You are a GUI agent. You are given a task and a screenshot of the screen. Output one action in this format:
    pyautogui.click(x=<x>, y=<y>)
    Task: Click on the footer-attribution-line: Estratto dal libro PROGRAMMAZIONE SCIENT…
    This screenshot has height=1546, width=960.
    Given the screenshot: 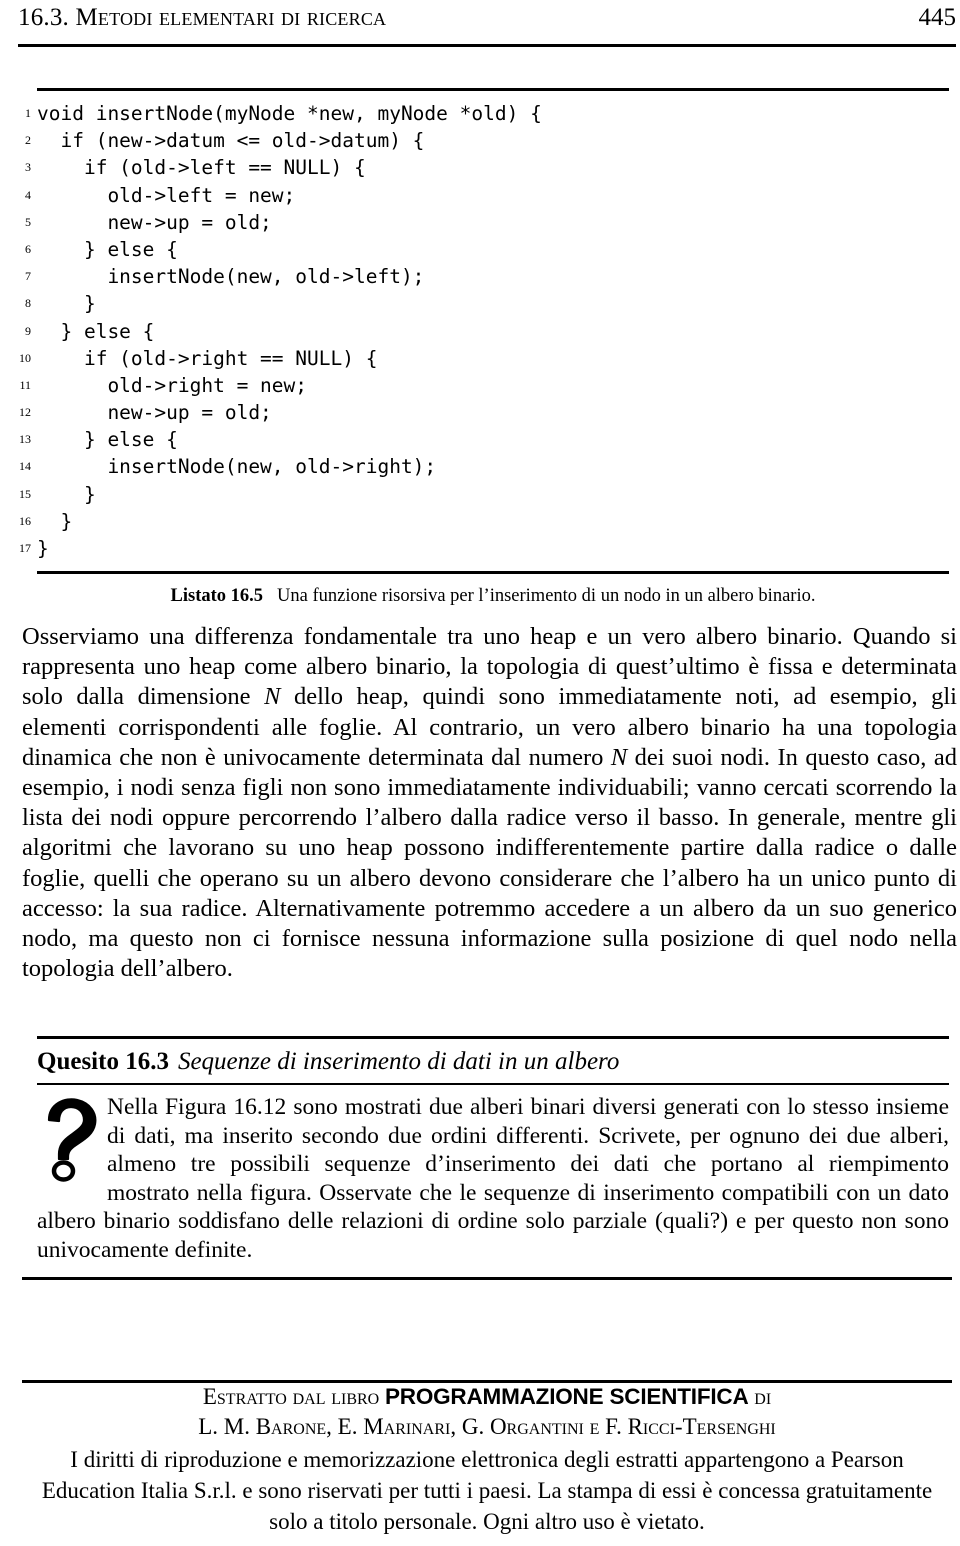 What is the action you would take?
    pyautogui.click(x=487, y=1397)
    